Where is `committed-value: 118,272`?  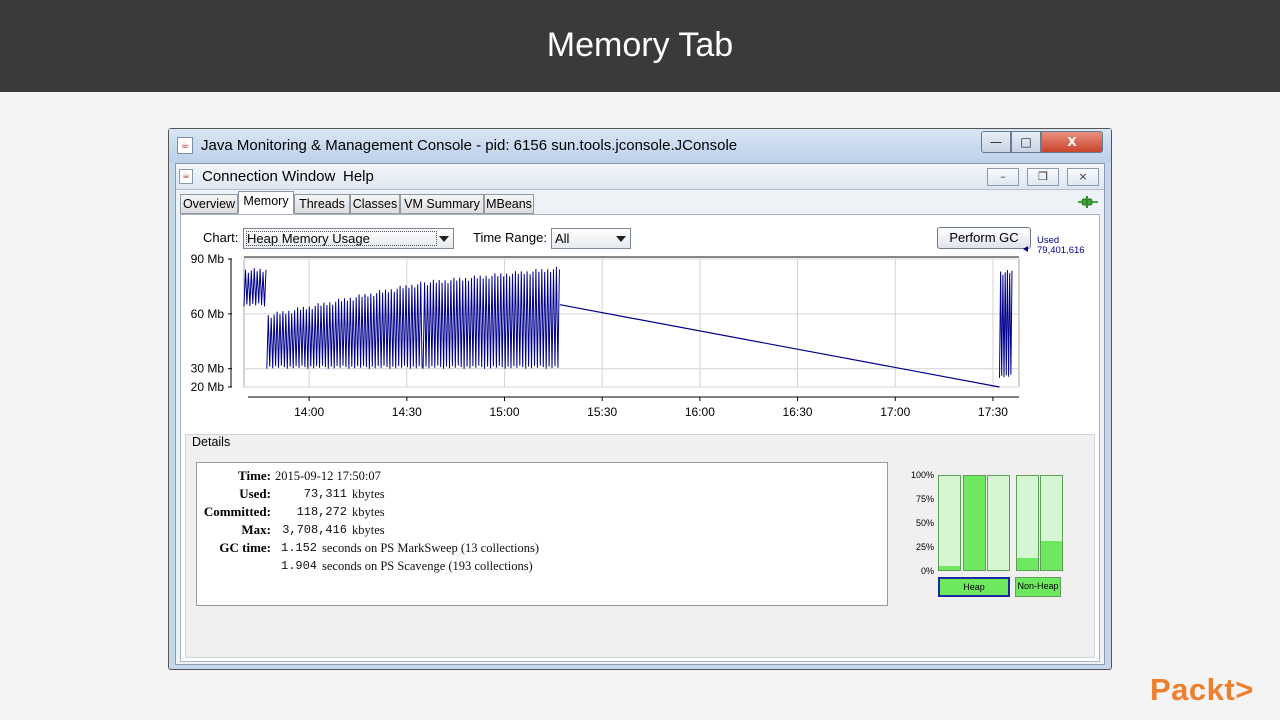 committed-value: 118,272 is located at coordinates (321, 512).